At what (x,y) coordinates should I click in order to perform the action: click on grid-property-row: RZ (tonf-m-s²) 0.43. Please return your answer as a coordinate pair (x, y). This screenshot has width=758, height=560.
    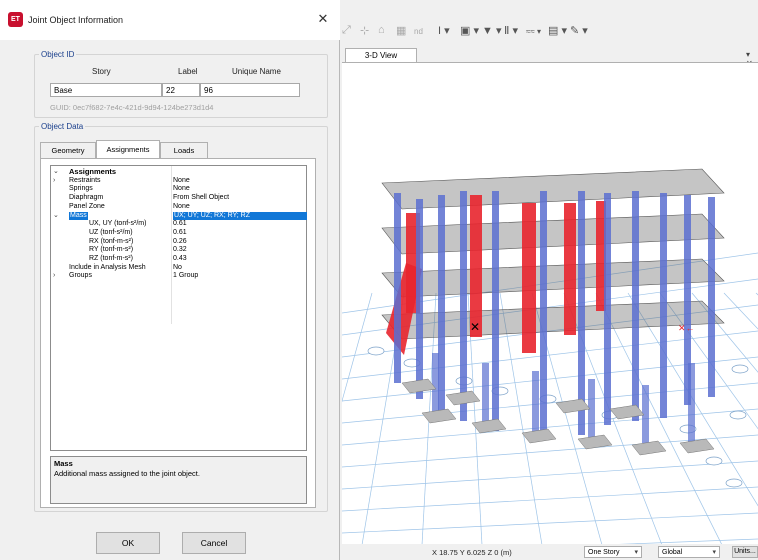
    Looking at the image, I should click on (178, 259).